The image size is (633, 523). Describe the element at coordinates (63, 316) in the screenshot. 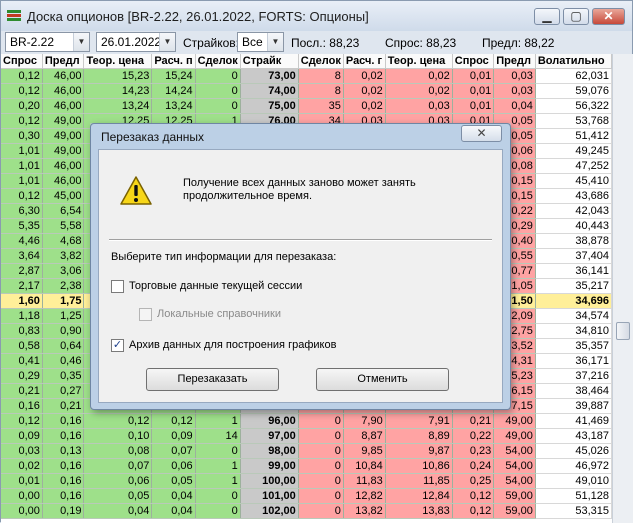

I see `table-cell: 1,25` at that location.